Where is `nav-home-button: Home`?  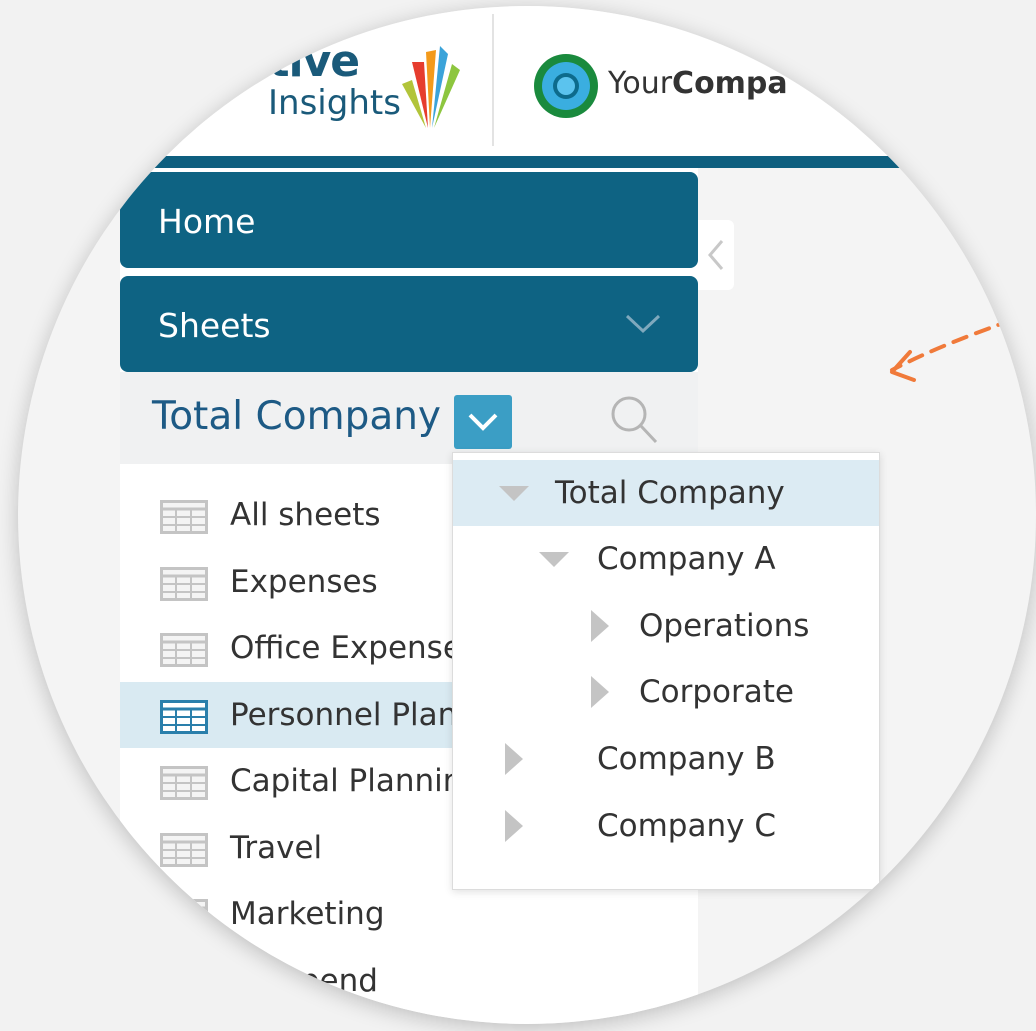 nav-home-button: Home is located at coordinates (409, 220).